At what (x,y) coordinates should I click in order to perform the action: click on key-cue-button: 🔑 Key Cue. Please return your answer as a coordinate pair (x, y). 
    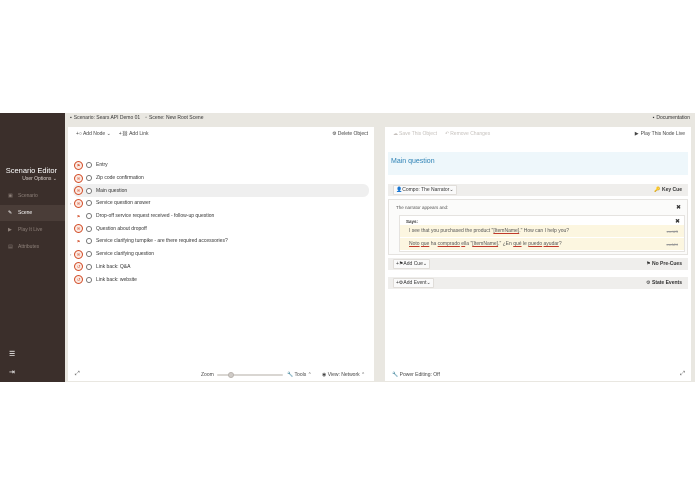
    Looking at the image, I should click on (668, 190).